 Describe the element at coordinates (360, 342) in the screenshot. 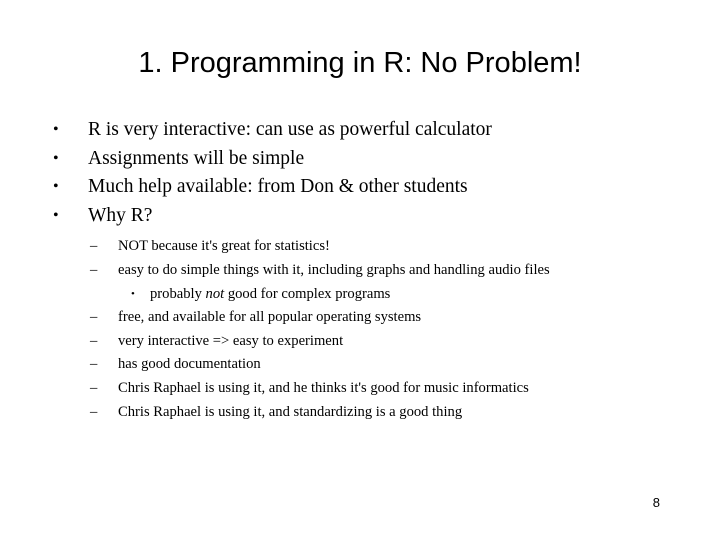

I see `list-item: – very interactive => easy to experiment` at that location.